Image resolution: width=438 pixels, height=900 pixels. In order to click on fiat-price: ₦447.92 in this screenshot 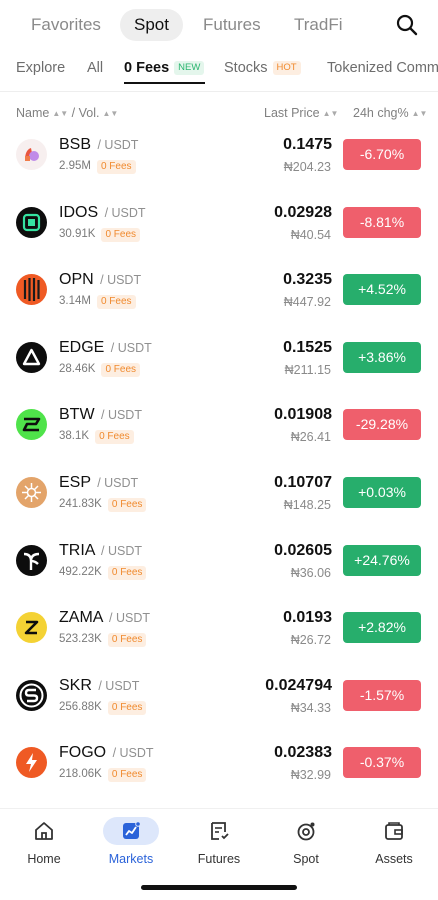, I will do `click(307, 302)`.